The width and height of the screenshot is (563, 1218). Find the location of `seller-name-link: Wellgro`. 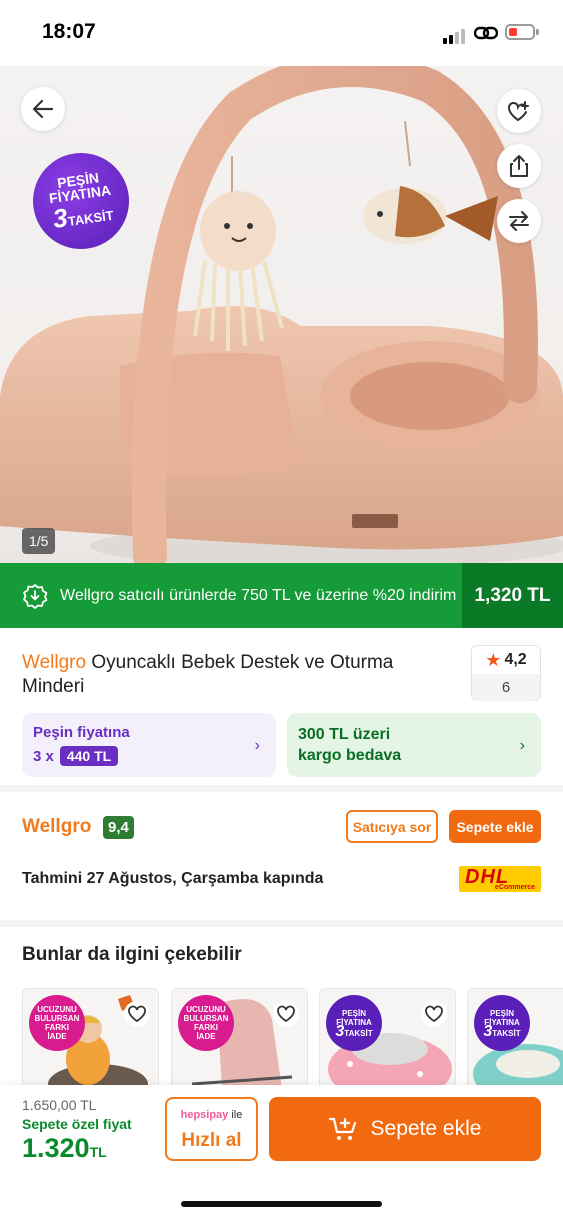

seller-name-link: Wellgro is located at coordinates (56, 827).